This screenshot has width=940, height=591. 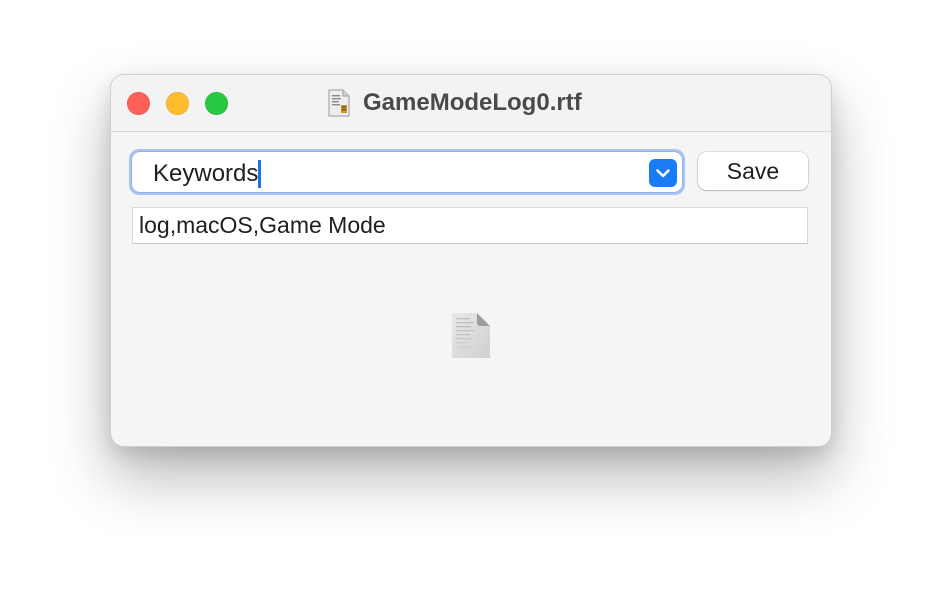 I want to click on window-title-text: GameModeLog0.rtf, so click(x=472, y=102).